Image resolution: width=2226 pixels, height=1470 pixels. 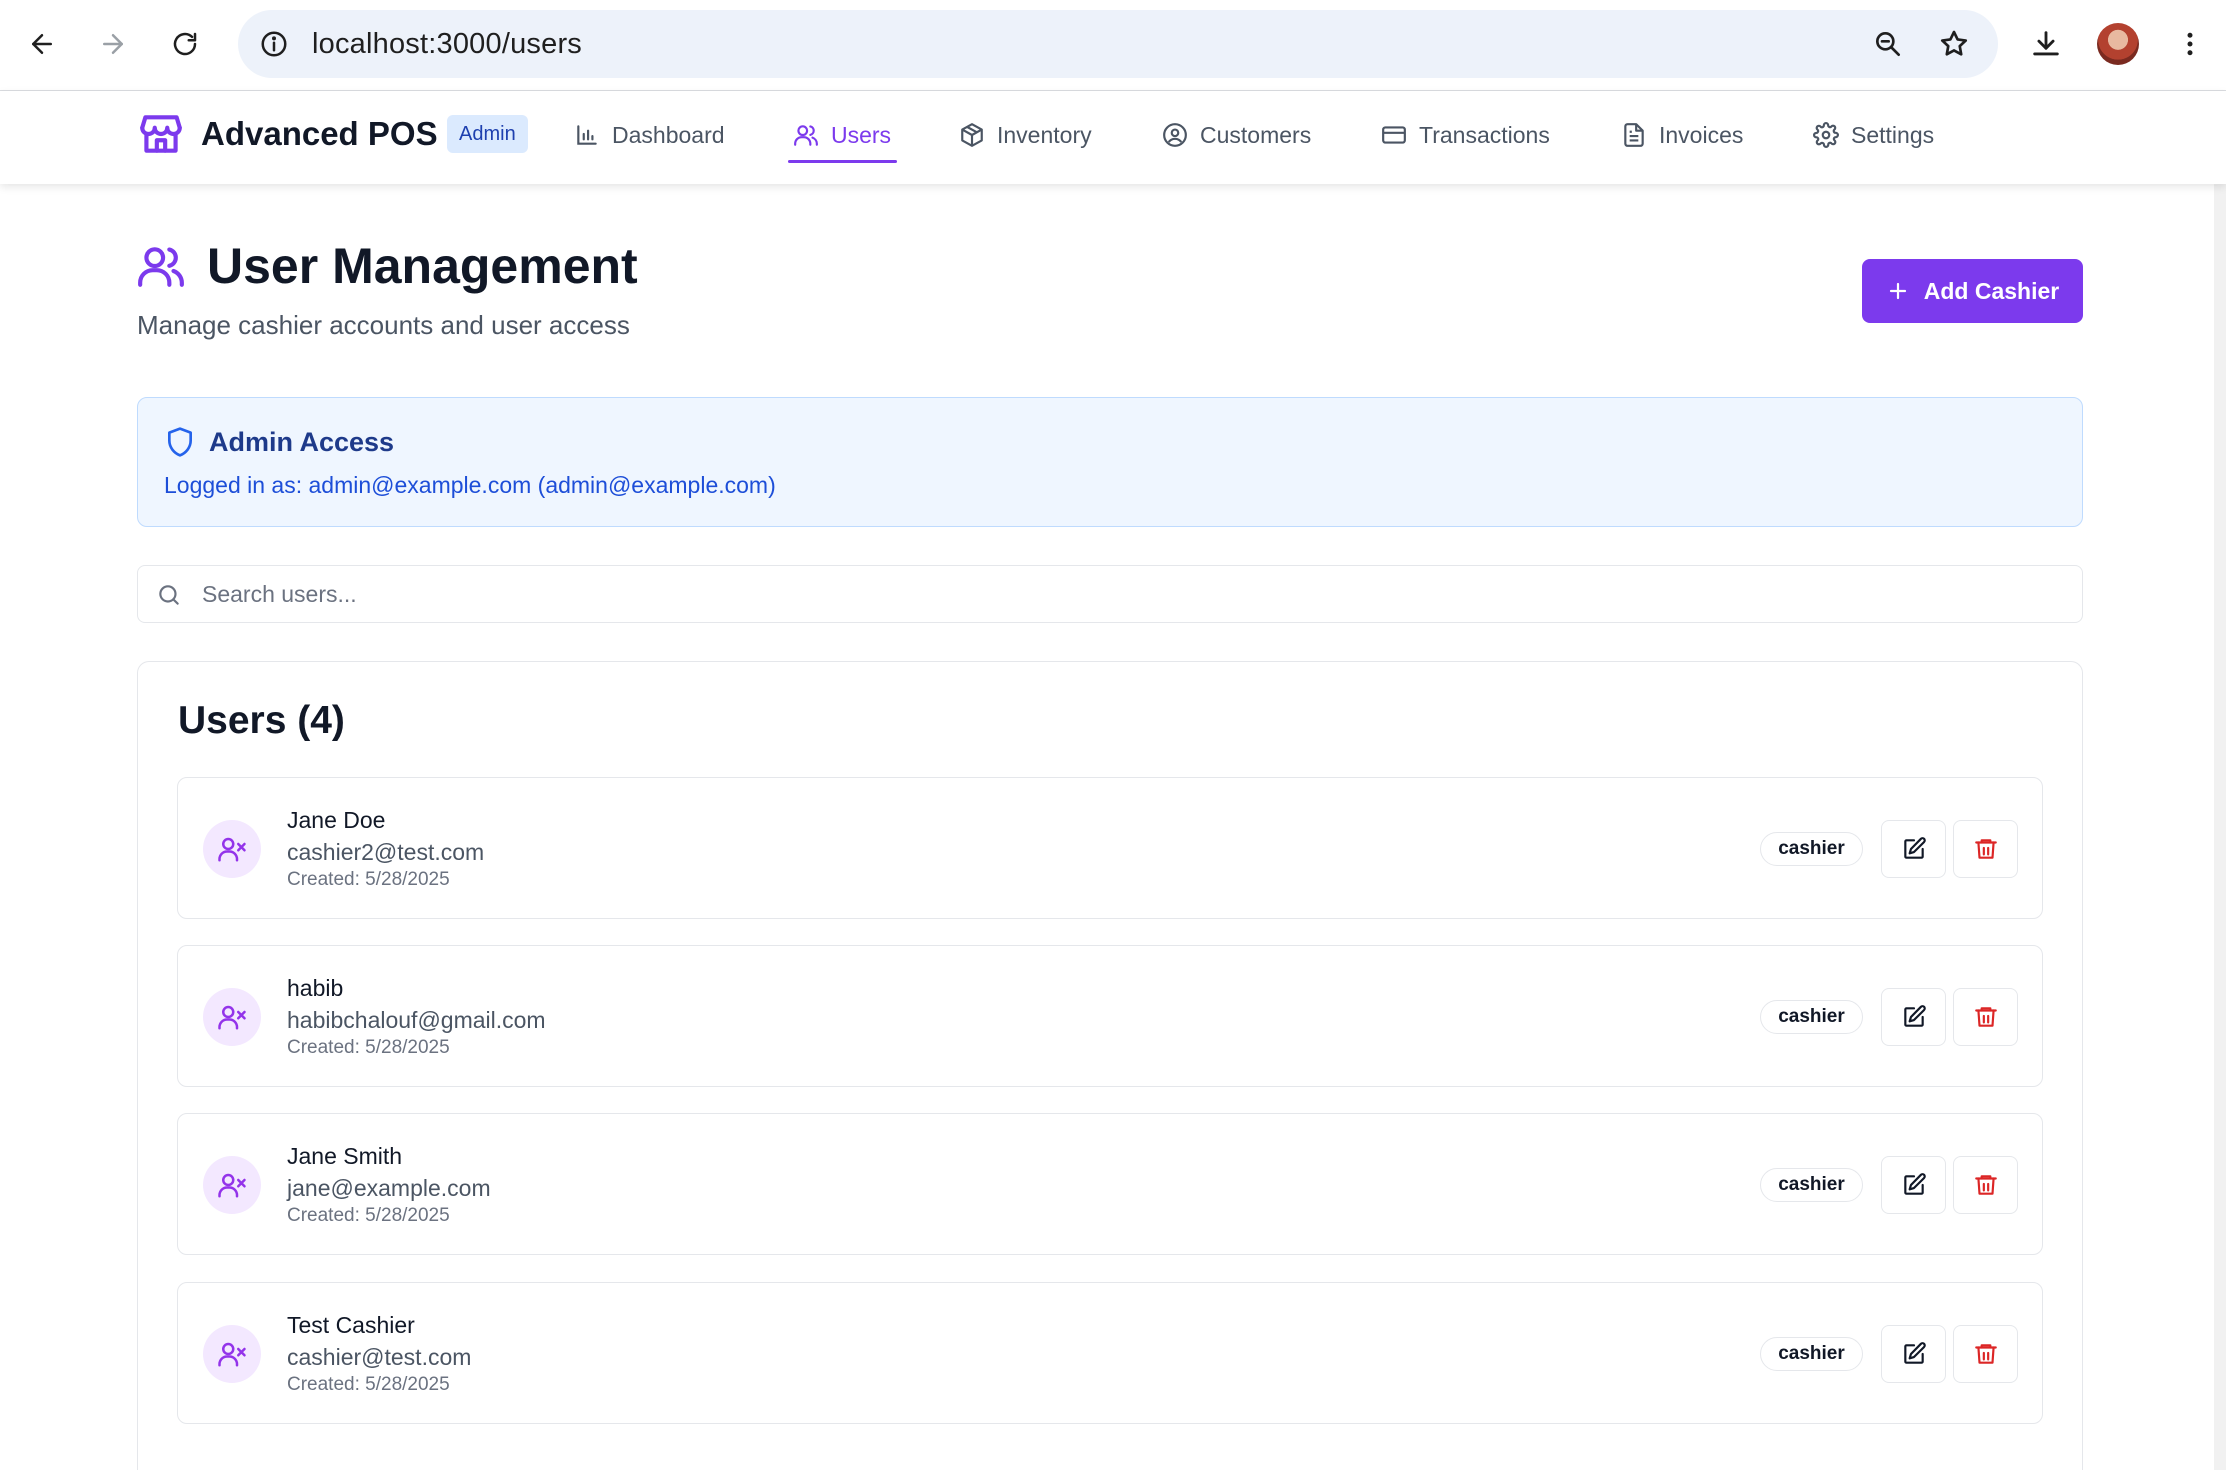 I want to click on reload-icon, so click(x=185, y=44).